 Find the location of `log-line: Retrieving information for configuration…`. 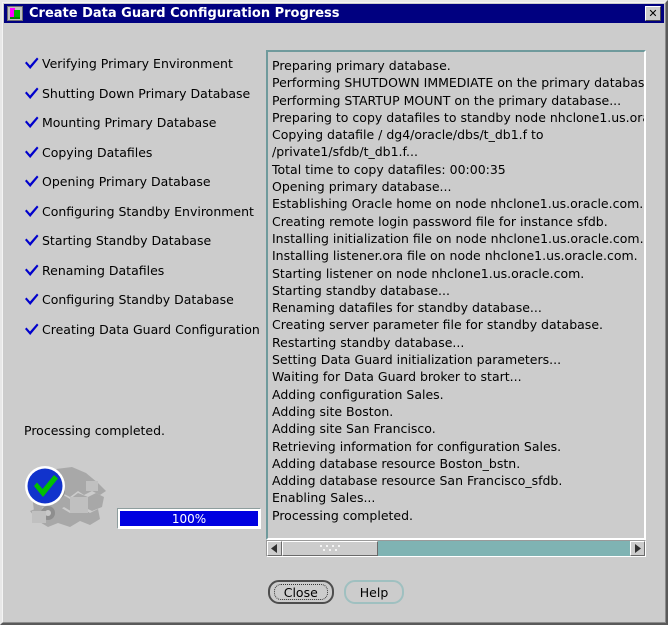

log-line: Retrieving information for configuration… is located at coordinates (417, 446).